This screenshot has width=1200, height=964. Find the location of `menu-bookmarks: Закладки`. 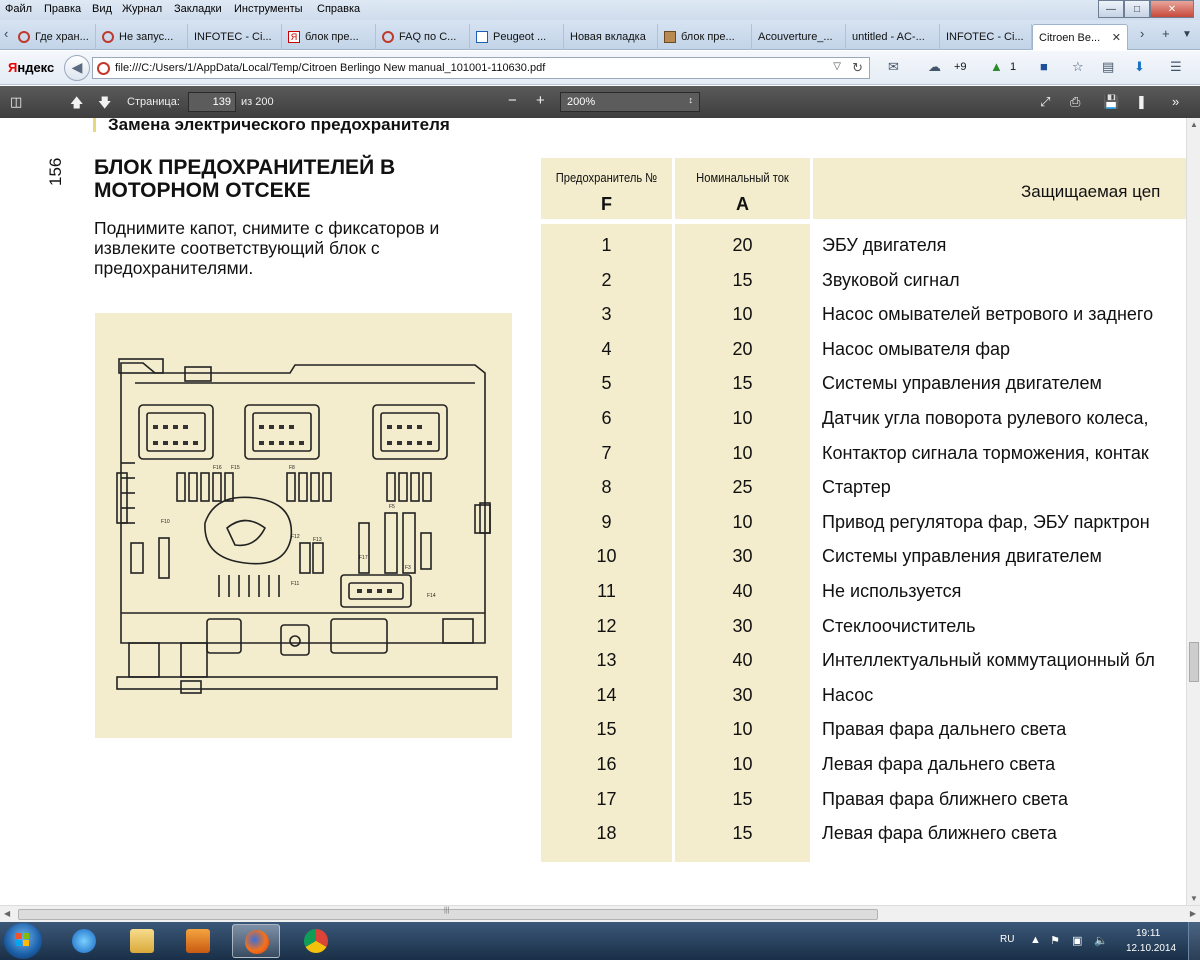

menu-bookmarks: Закладки is located at coordinates (198, 9).